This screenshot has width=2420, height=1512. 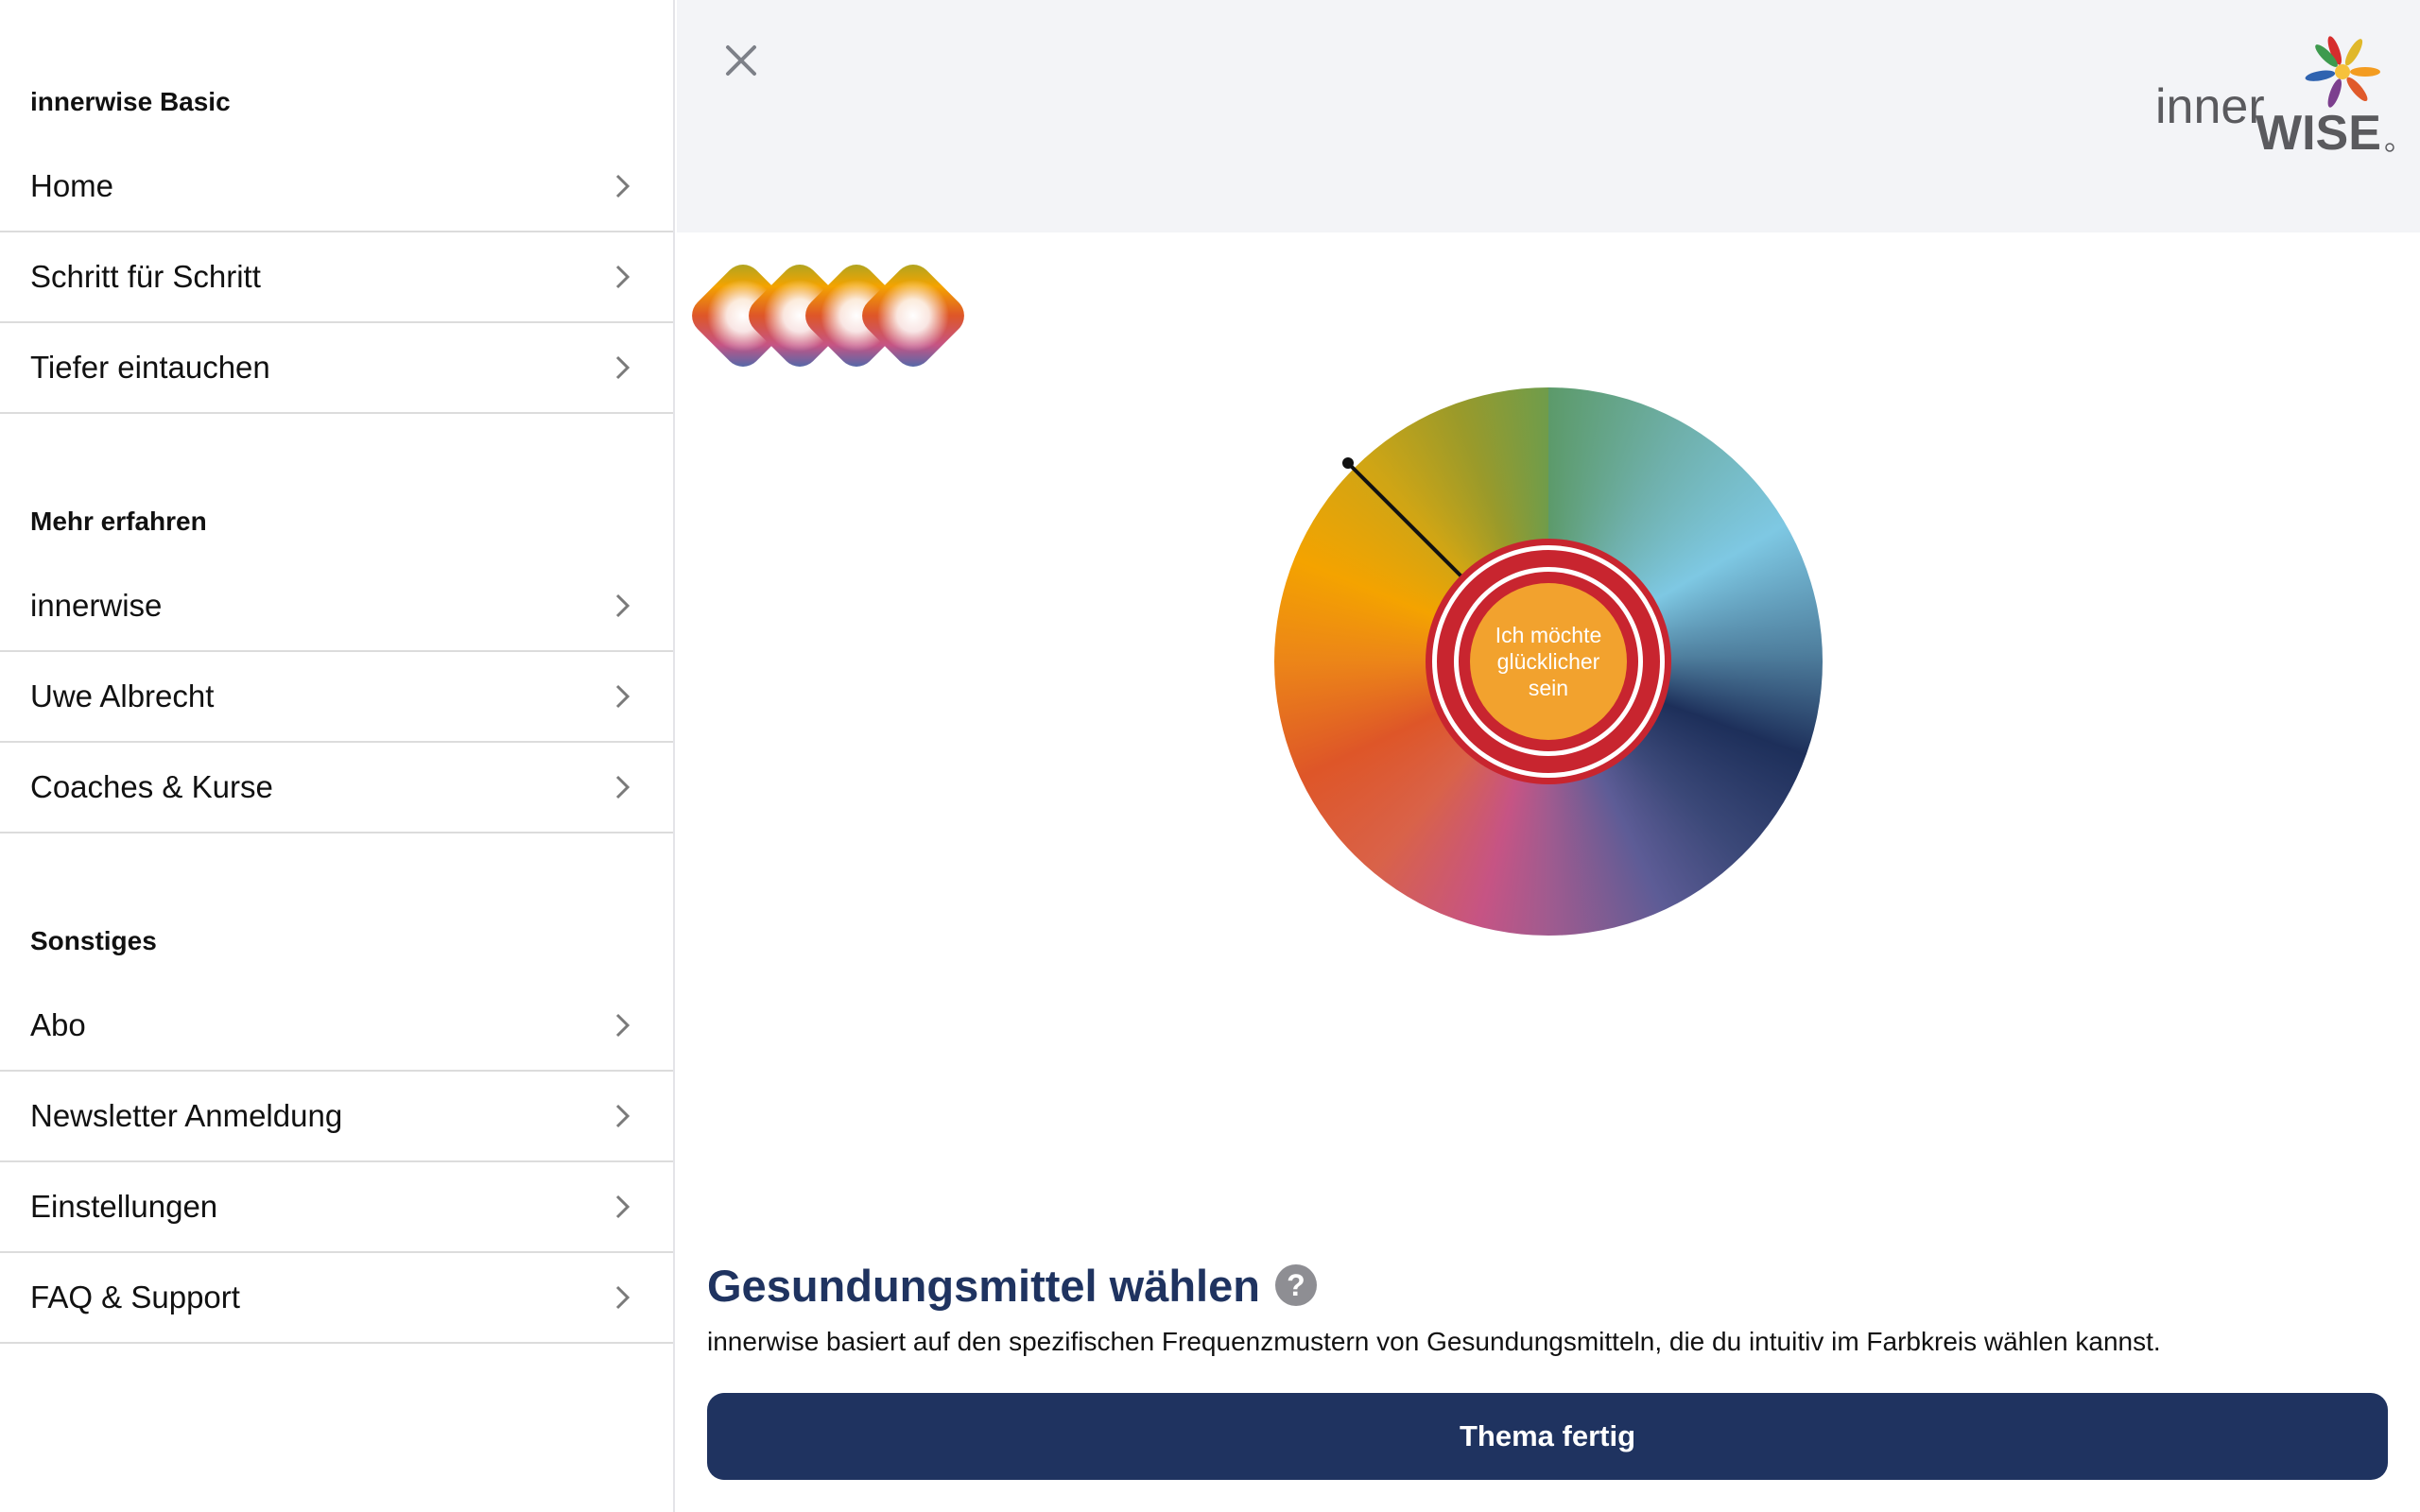 What do you see at coordinates (58, 1024) in the screenshot?
I see `menu-item-label: Abo` at bounding box center [58, 1024].